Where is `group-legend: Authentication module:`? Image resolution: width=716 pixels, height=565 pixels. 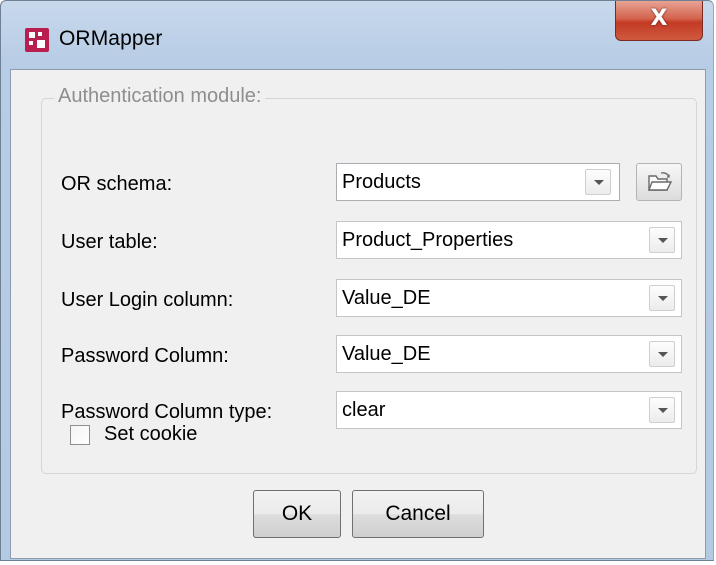
group-legend: Authentication module: is located at coordinates (160, 96).